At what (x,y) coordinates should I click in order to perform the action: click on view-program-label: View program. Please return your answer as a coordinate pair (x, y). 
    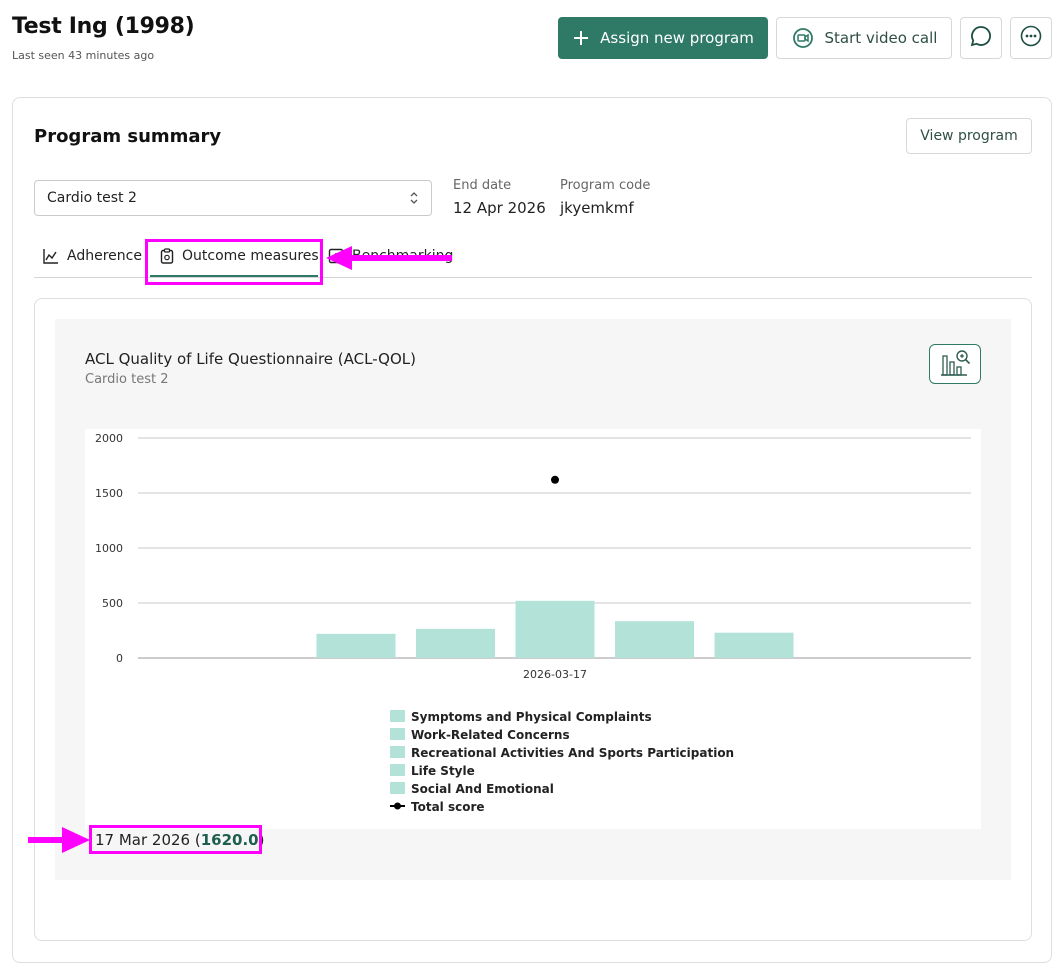
    Looking at the image, I should click on (969, 136).